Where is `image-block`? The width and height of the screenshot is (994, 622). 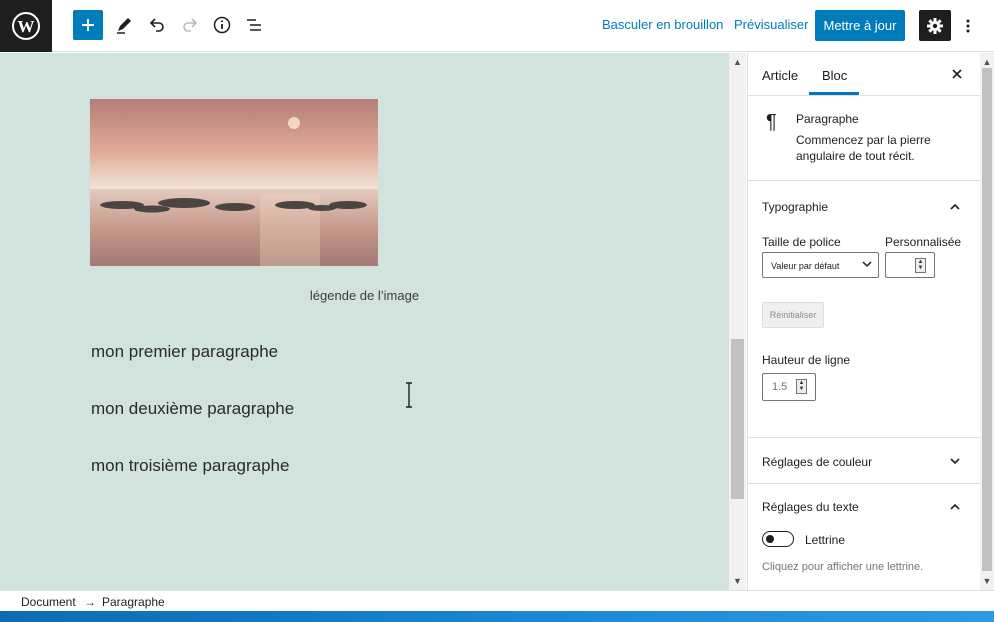 image-block is located at coordinates (234, 182).